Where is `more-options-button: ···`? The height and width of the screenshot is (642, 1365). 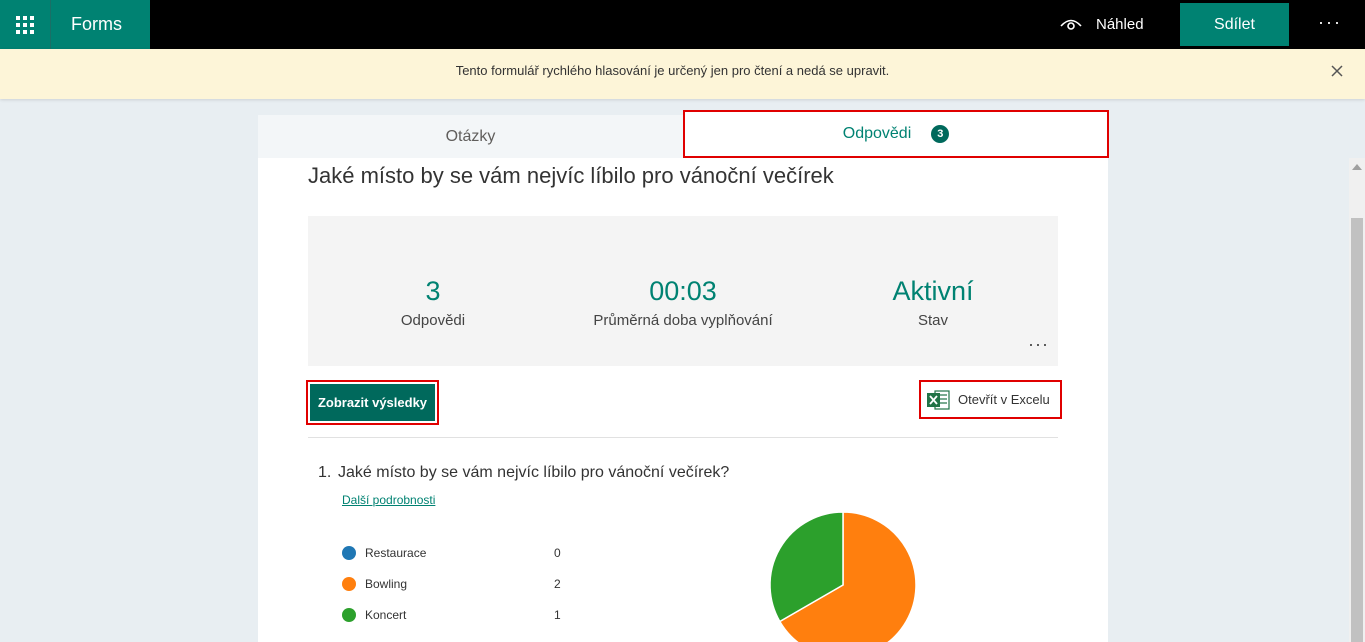
more-options-button: ··· is located at coordinates (1330, 22).